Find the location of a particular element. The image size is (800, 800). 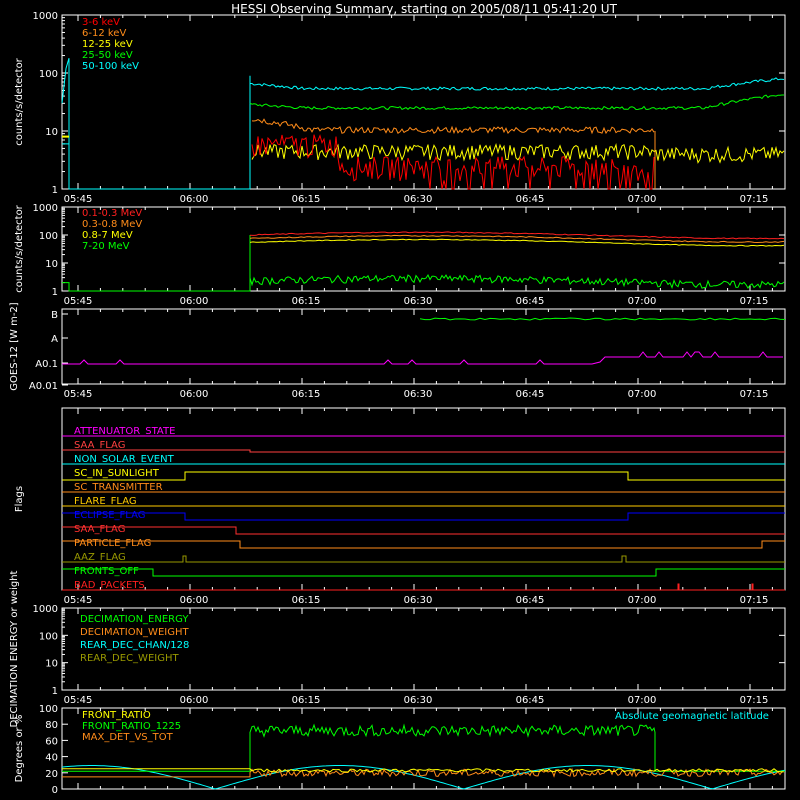

legend-entry: DECIMATION_WEIGHT is located at coordinates (134, 632).